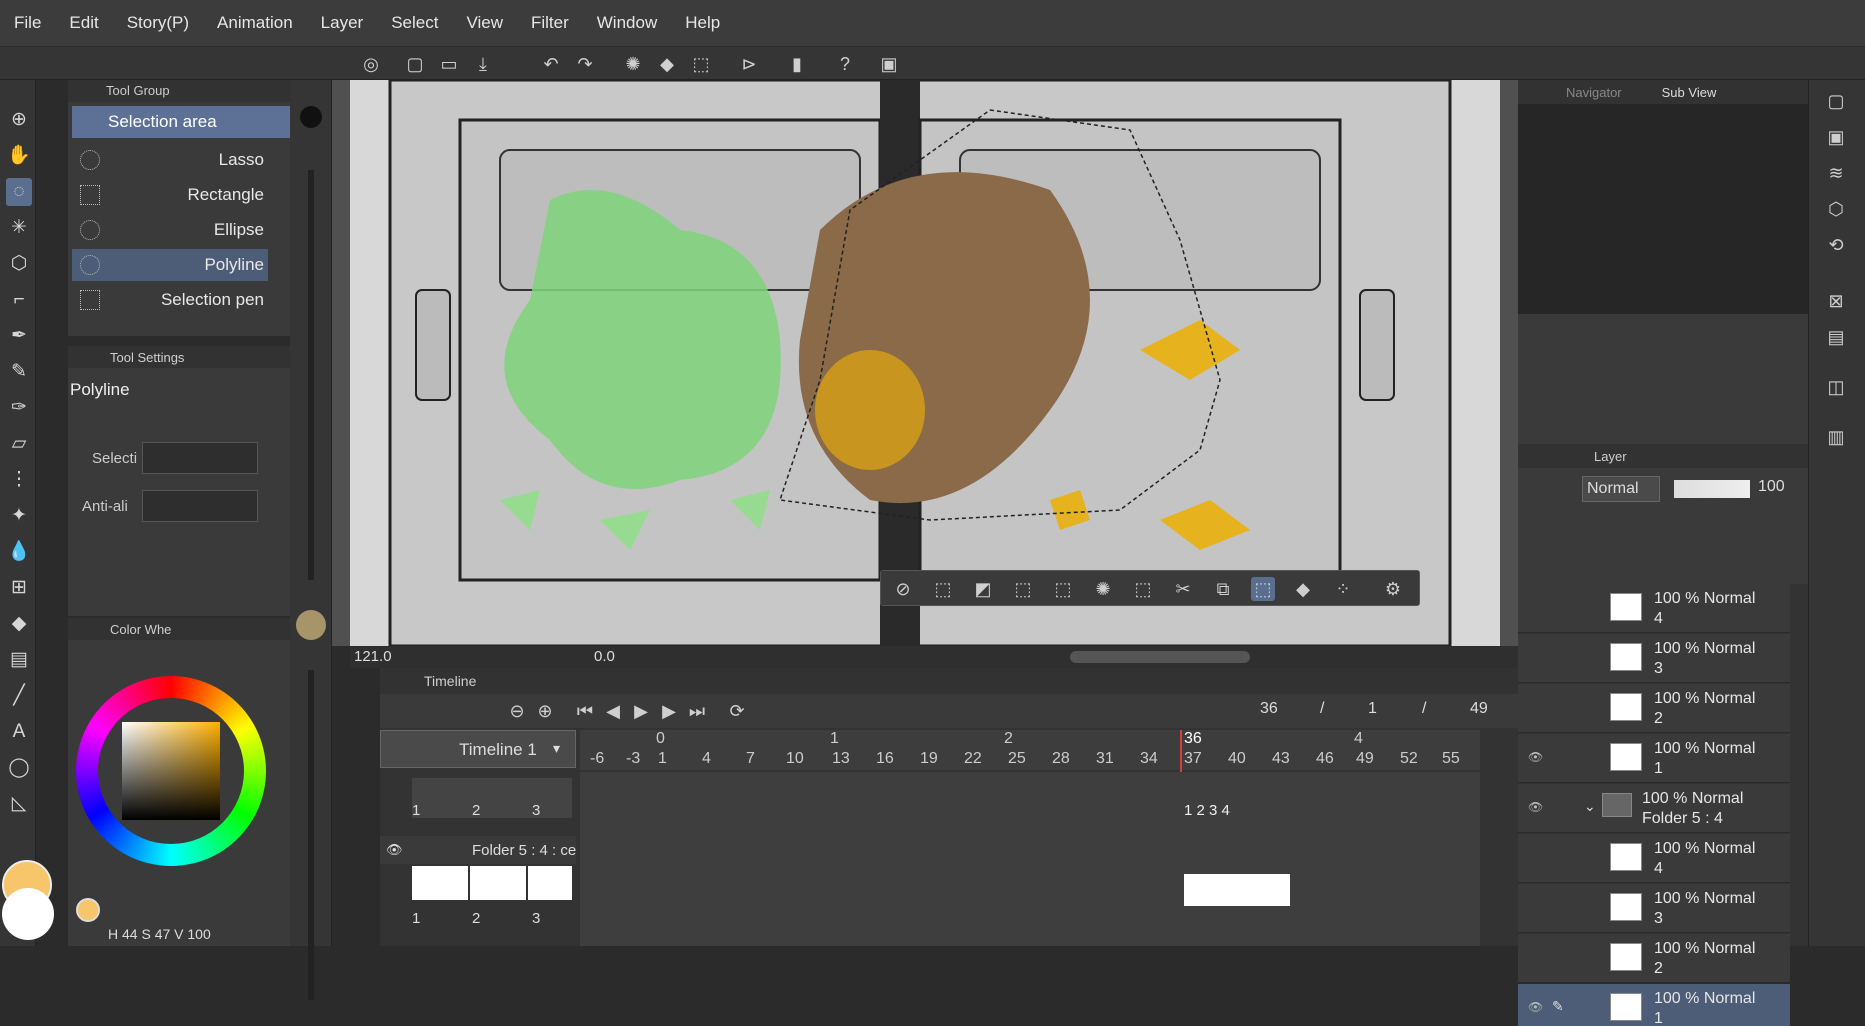 This screenshot has height=1026, width=1865. I want to click on 3d-object-icon: ⬡, so click(19, 264).